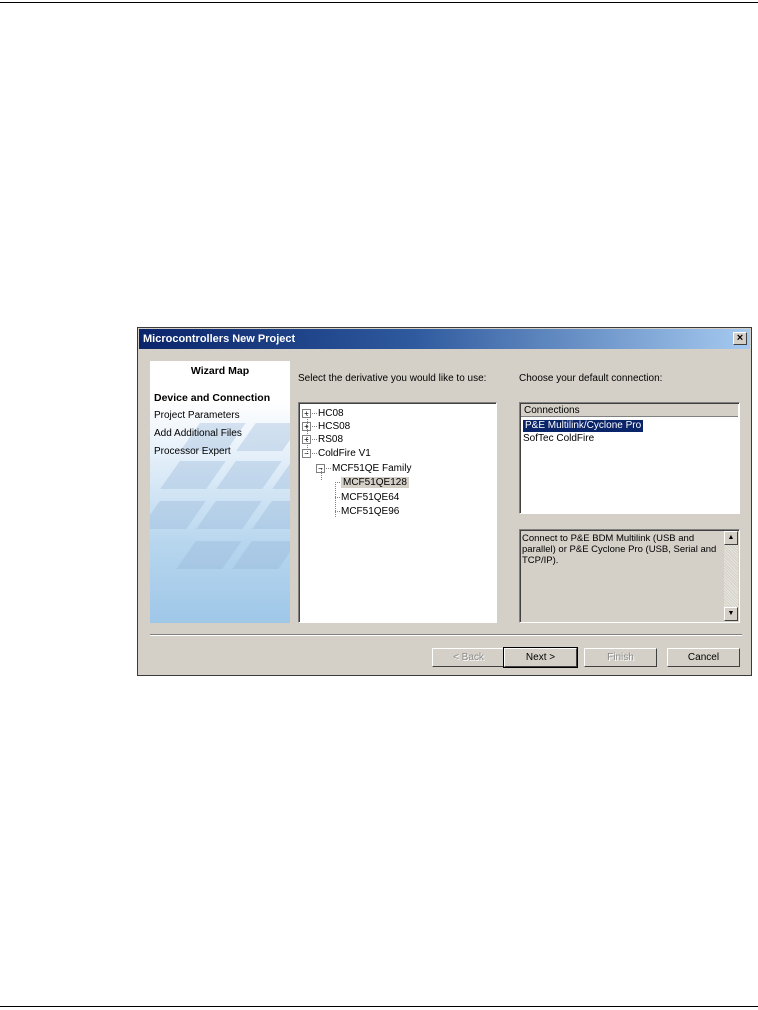 Image resolution: width=758 pixels, height=1010 pixels. I want to click on tree-node: MCF51QE64, so click(367, 497).